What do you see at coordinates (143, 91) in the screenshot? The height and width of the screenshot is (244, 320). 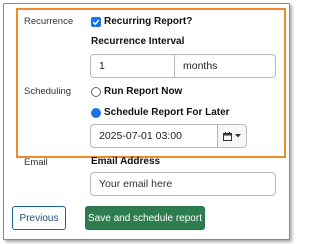 I see `run-now-label: Run Report Now` at bounding box center [143, 91].